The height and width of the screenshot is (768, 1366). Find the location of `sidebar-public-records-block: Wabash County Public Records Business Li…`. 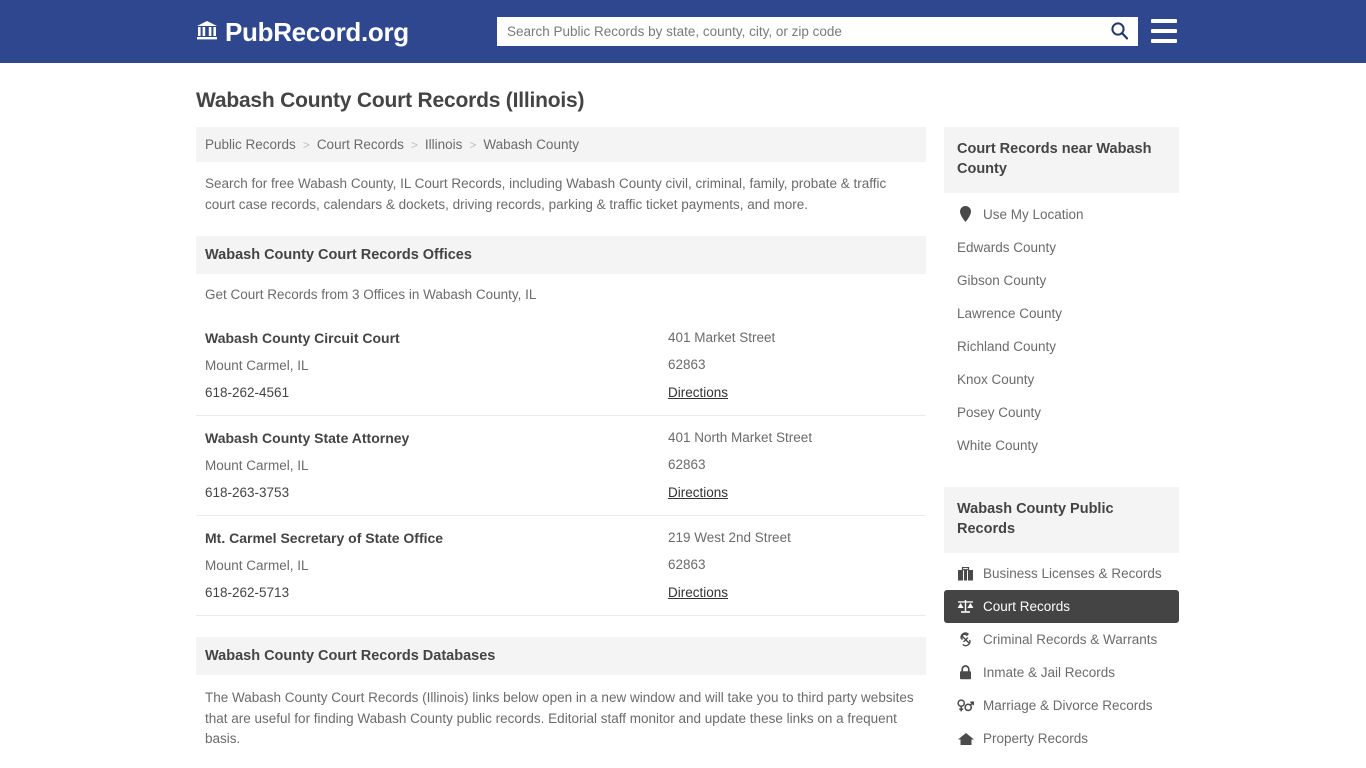

sidebar-public-records-block: Wabash County Public Records Business Li… is located at coordinates (1061, 621).